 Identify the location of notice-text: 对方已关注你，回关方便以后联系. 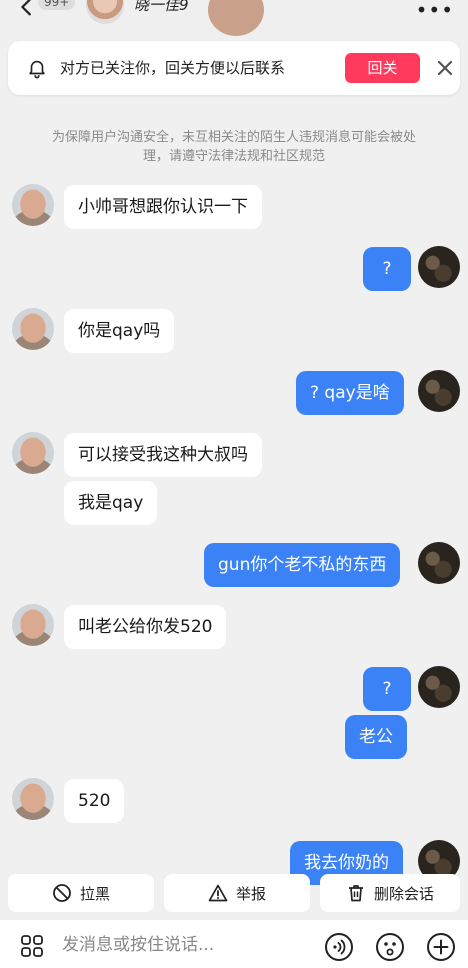
(173, 68).